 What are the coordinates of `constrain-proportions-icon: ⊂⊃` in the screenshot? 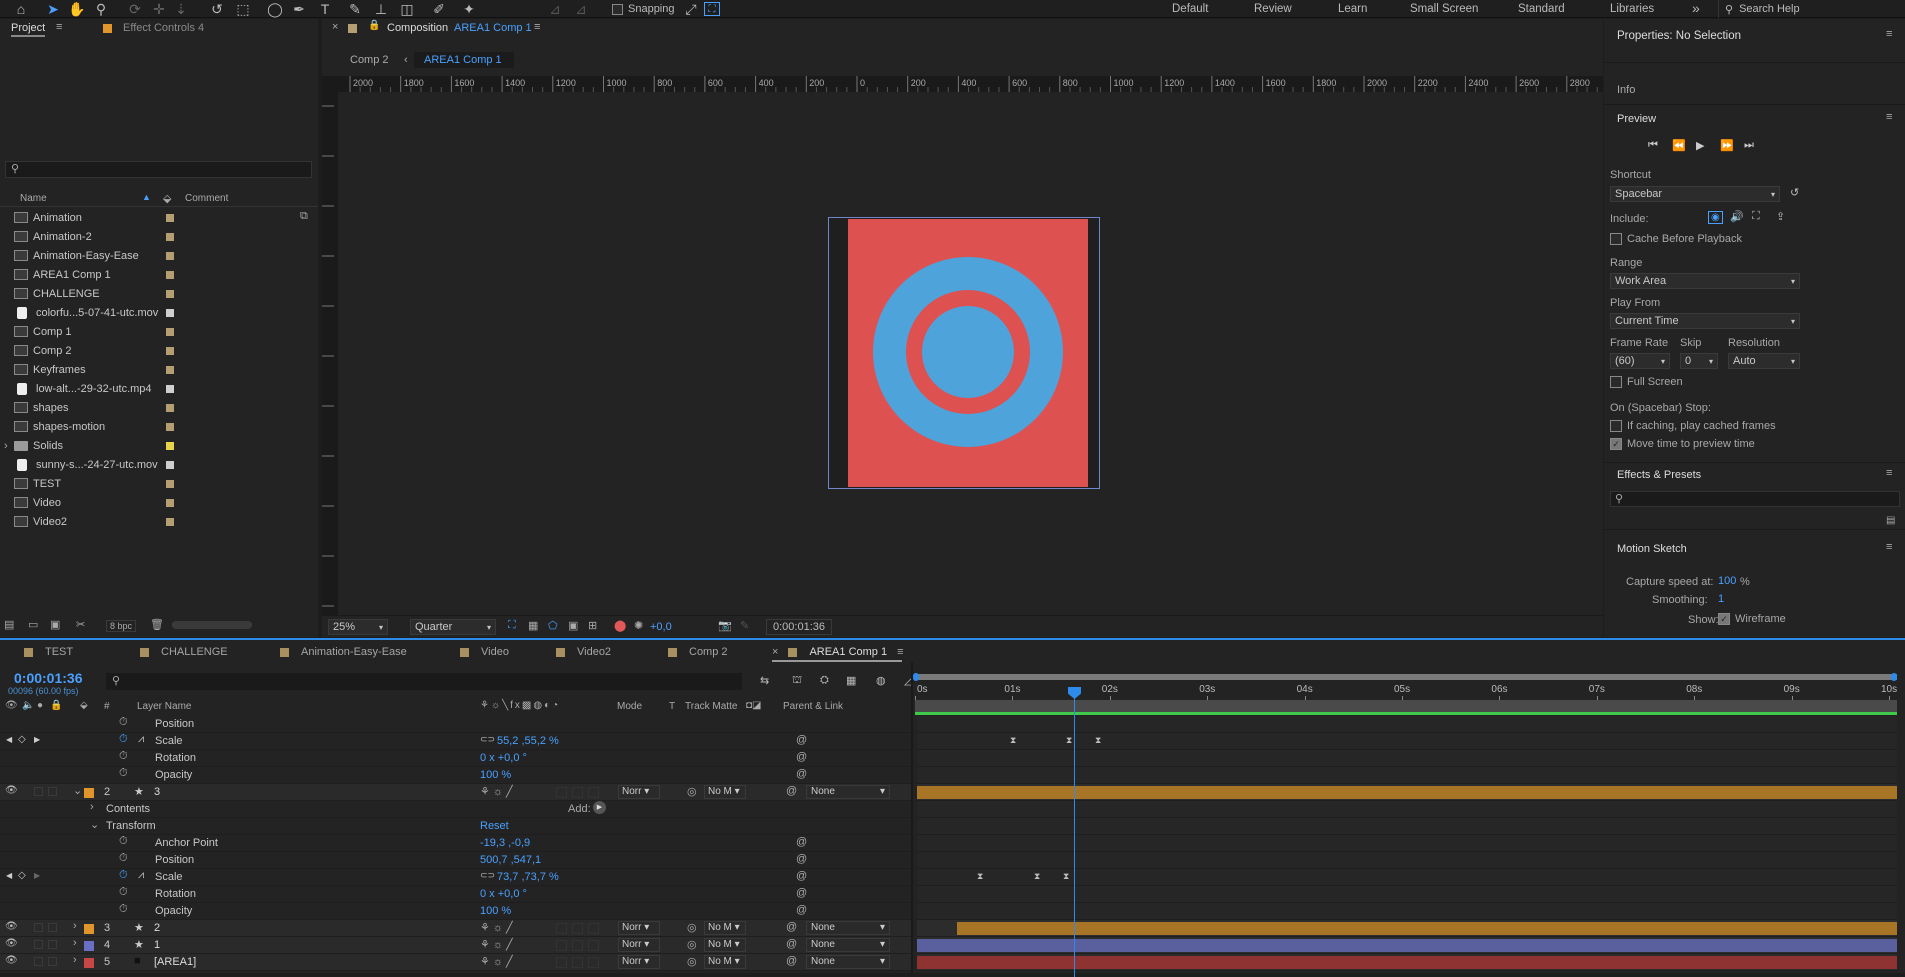 It's located at (487, 875).